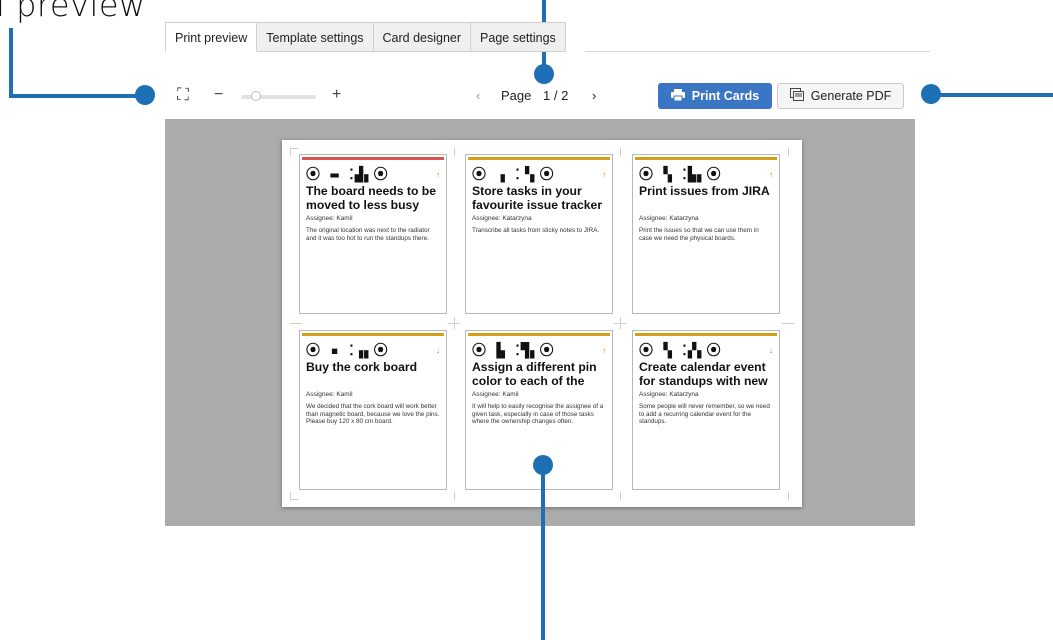  Describe the element at coordinates (544, 74) in the screenshot. I see `annotation-dot-top` at that location.